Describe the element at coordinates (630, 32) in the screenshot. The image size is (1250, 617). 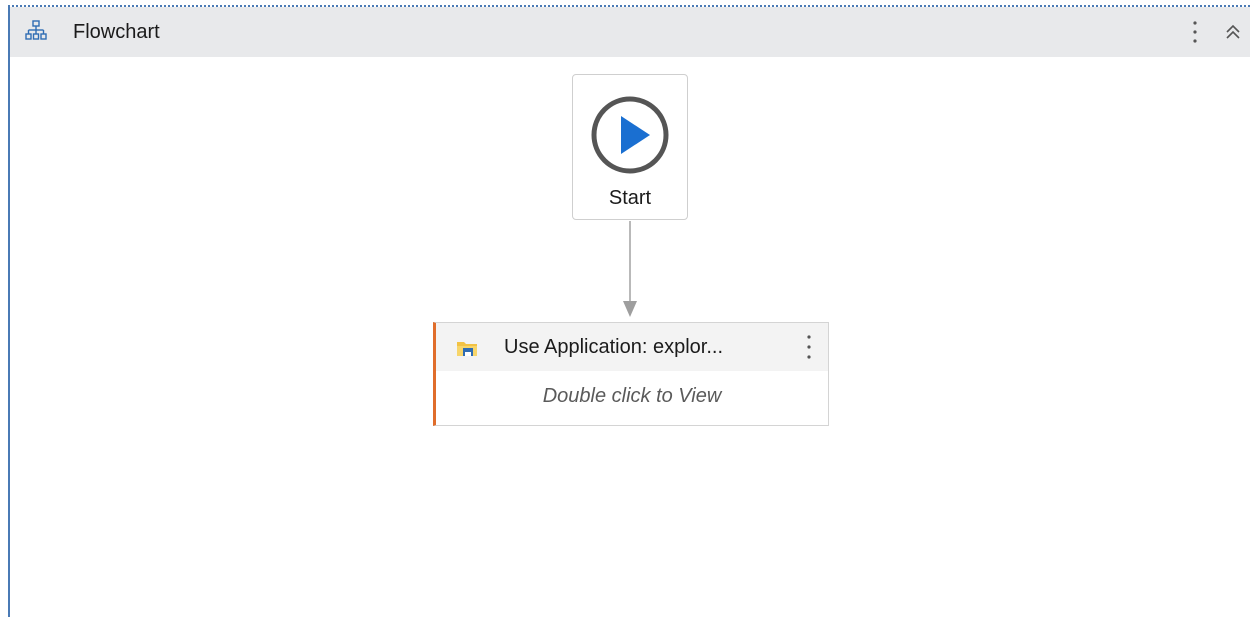
I see `flowchart-header: Flowchart` at that location.